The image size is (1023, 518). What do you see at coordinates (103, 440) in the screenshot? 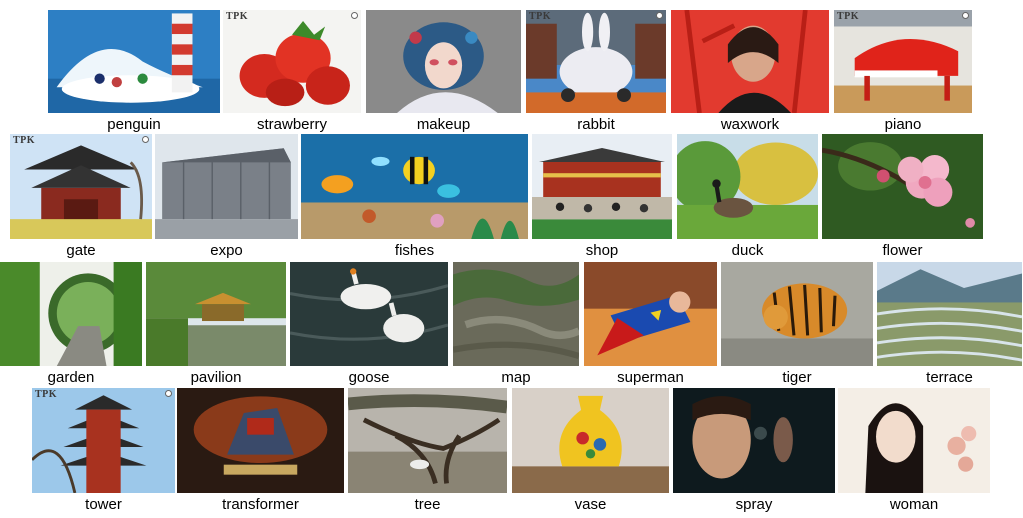
I see `photo-tower: TPK` at bounding box center [103, 440].